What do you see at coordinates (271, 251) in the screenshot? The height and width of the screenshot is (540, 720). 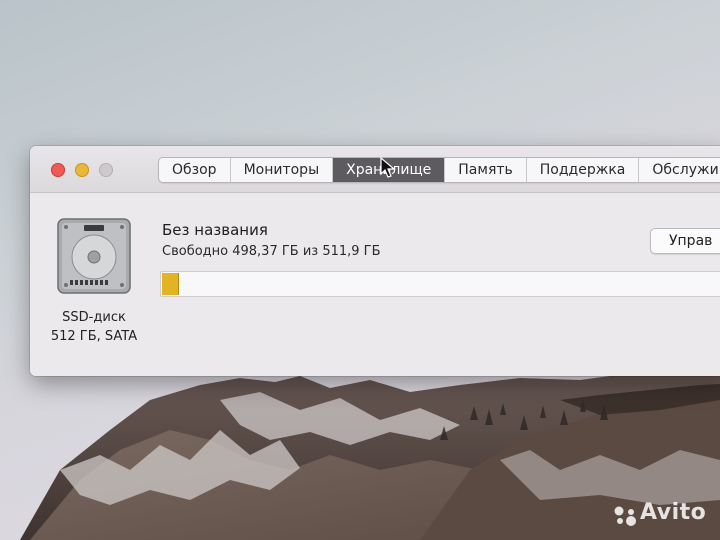 I see `volume-free-space: Свободно 498,37 ГБ из 511,9 ГБ` at bounding box center [271, 251].